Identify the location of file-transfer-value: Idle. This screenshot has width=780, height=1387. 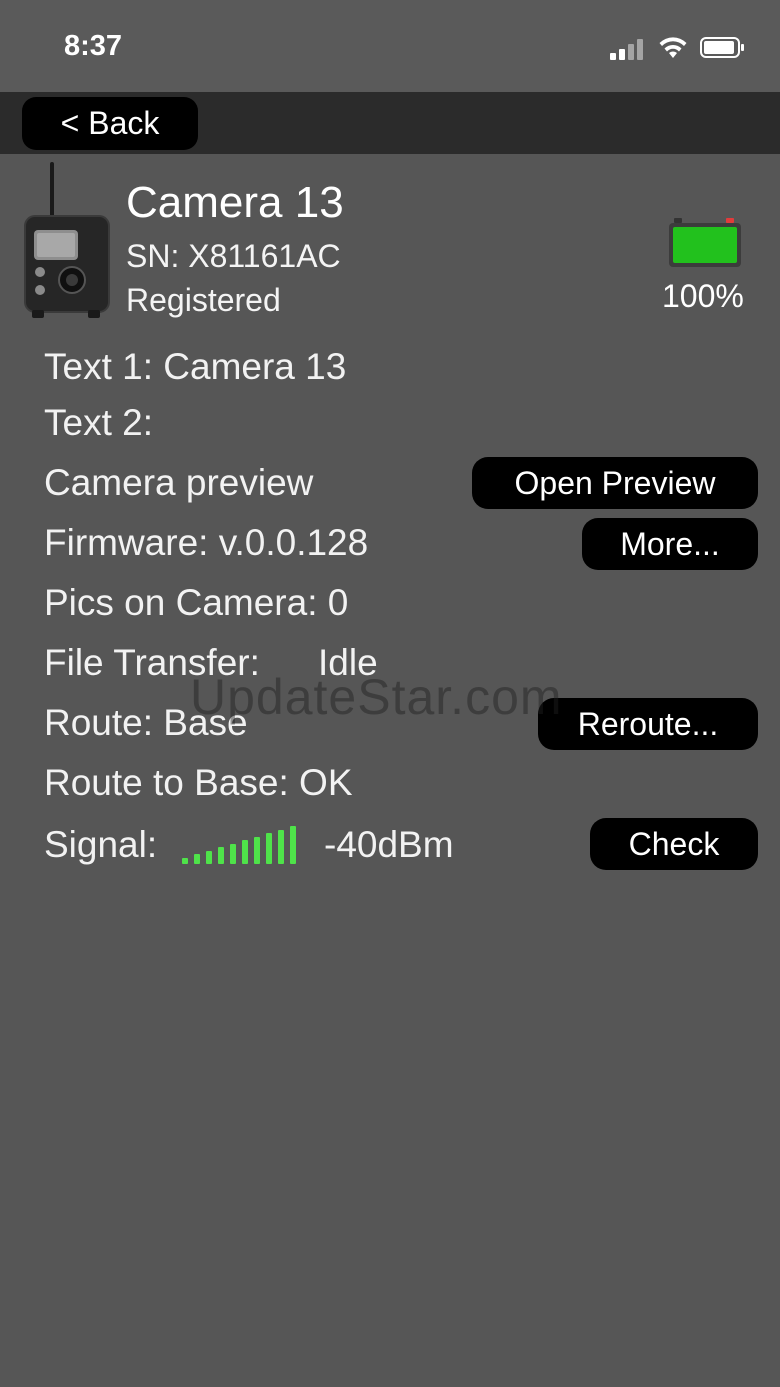
(348, 662).